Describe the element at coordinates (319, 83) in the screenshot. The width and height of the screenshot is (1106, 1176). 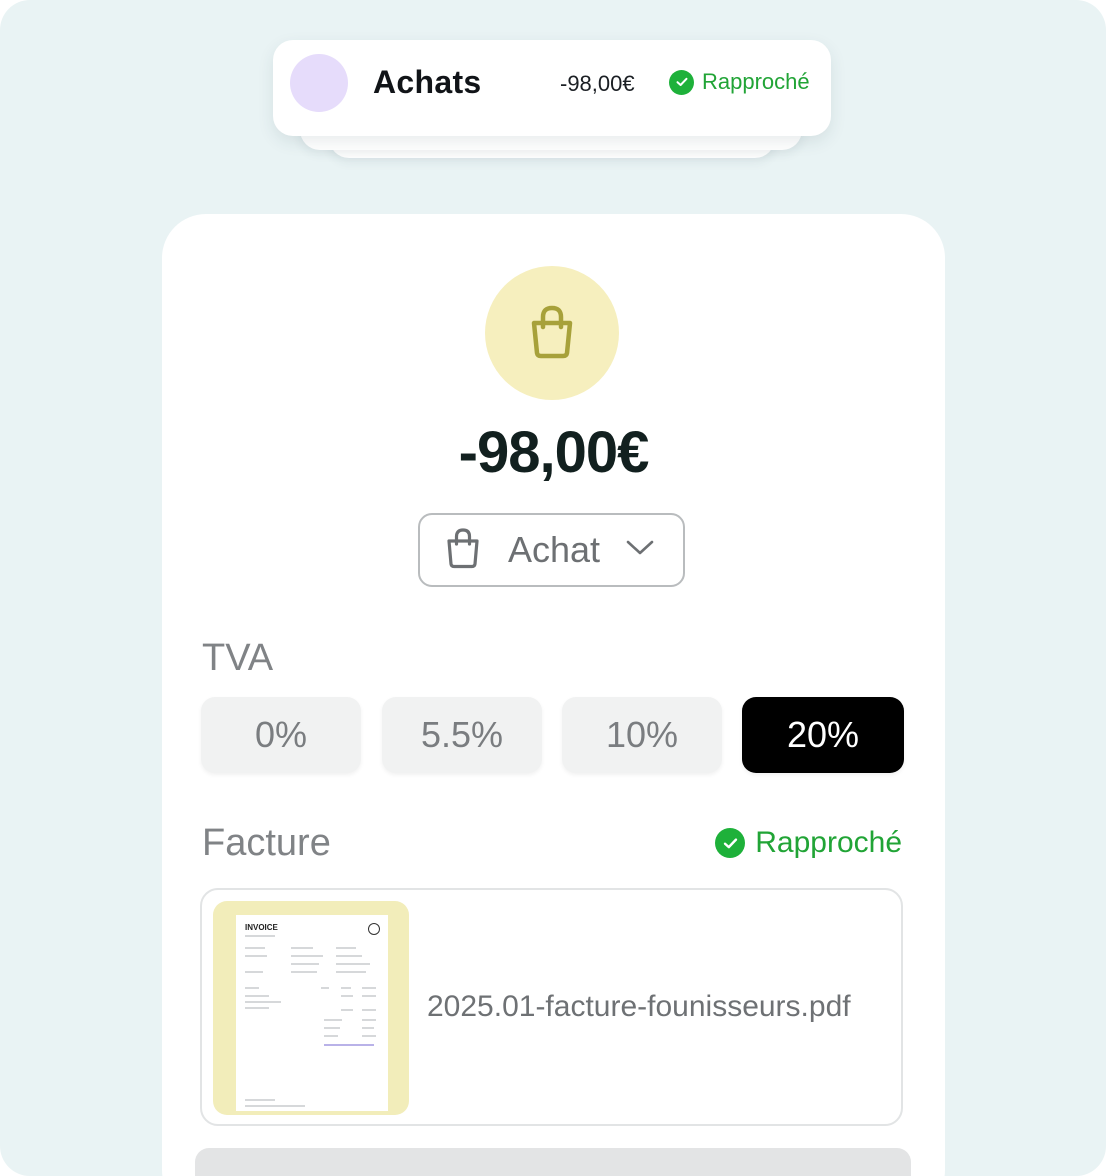
I see `avatar` at that location.